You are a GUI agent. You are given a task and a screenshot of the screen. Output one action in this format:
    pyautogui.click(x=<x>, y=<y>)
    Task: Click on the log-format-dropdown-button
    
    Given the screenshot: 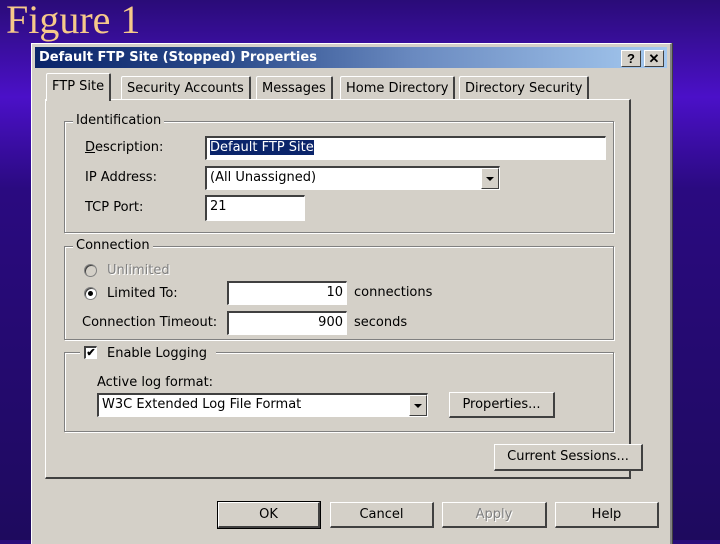 What is the action you would take?
    pyautogui.click(x=418, y=405)
    